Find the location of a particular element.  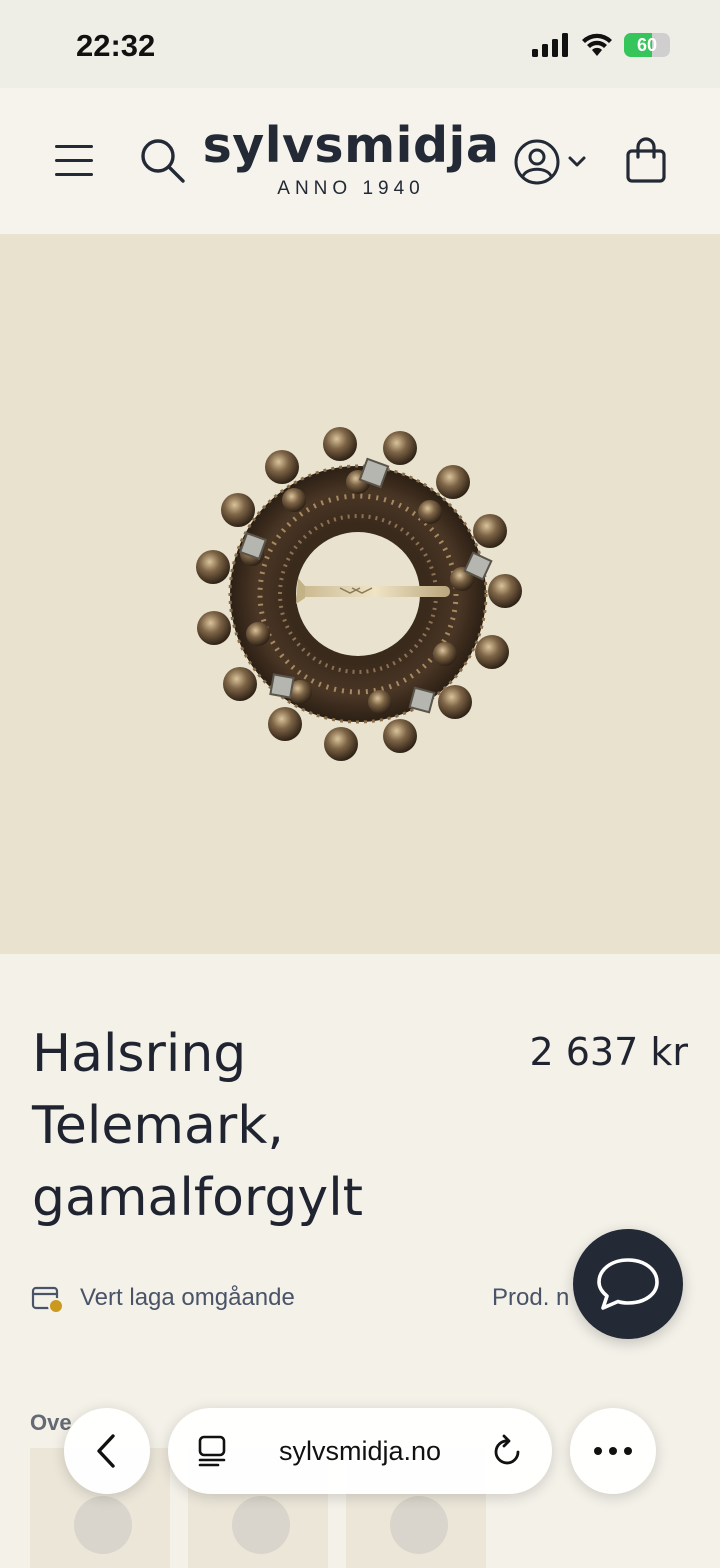

stock-status: Vert laga omgåande is located at coordinates (162, 1298).